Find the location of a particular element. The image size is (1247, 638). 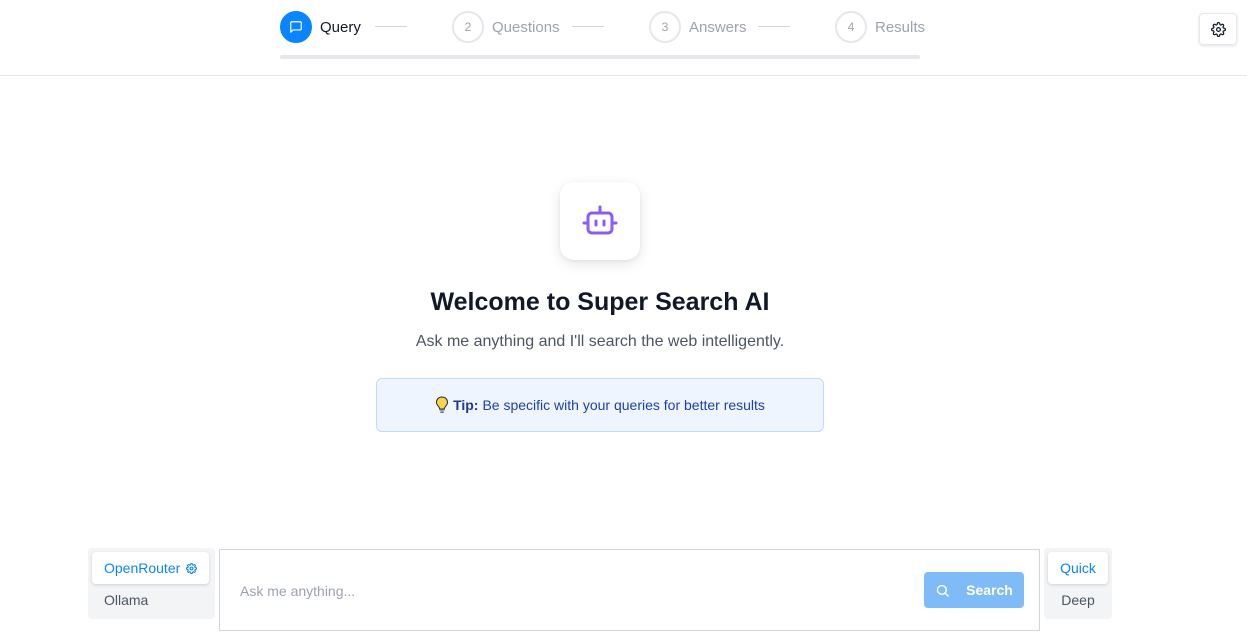

step-answers: 3 Answers is located at coordinates (698, 27).